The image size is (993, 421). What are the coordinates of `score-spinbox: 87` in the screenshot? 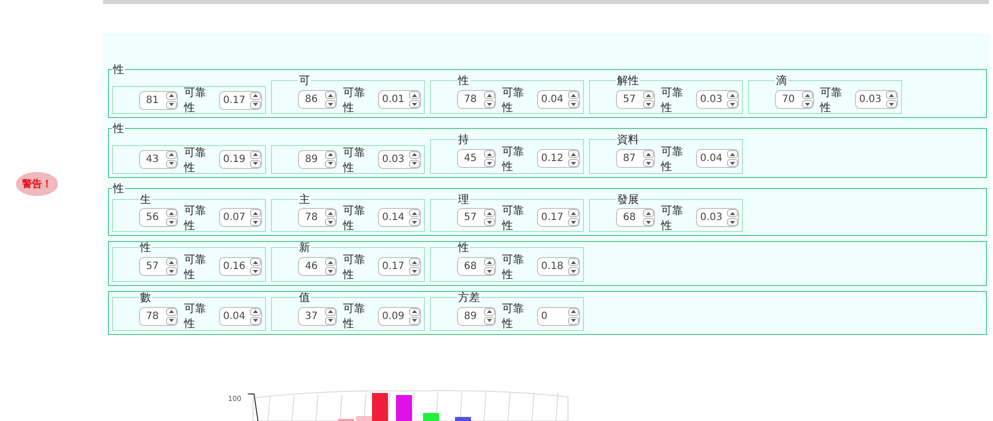 It's located at (636, 158).